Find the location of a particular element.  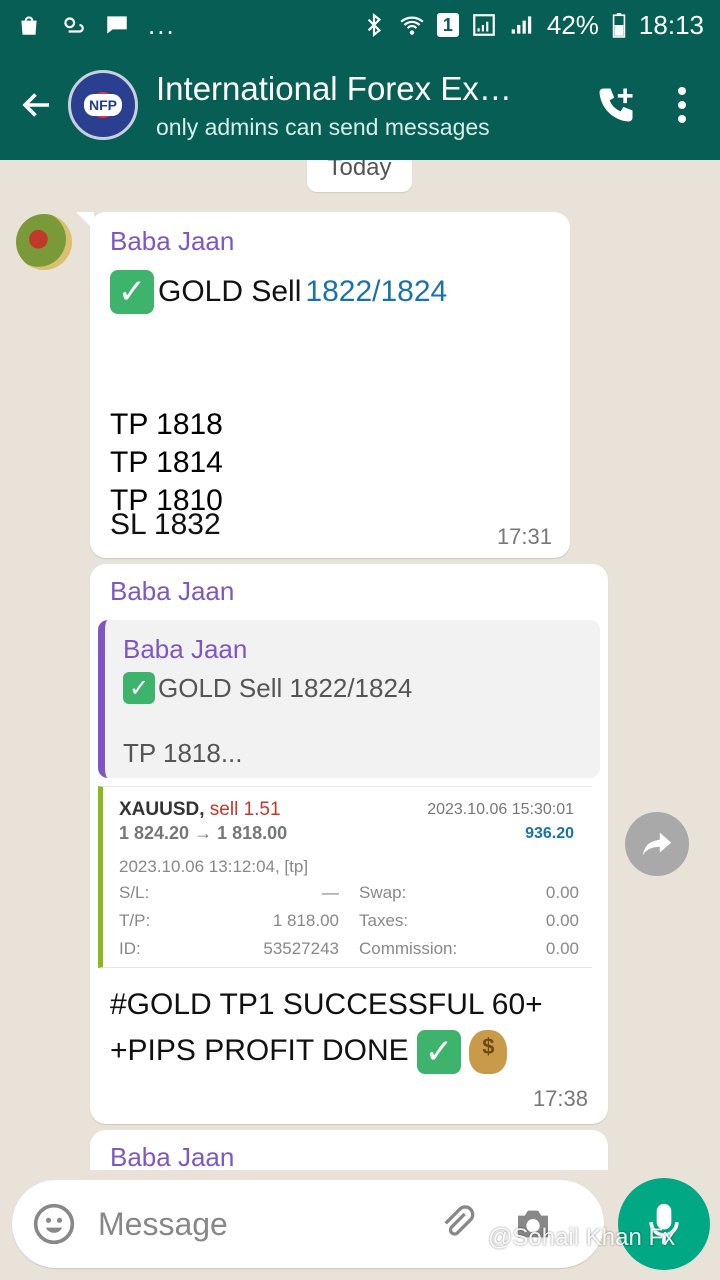

shopping-bag-icon is located at coordinates (29, 25).